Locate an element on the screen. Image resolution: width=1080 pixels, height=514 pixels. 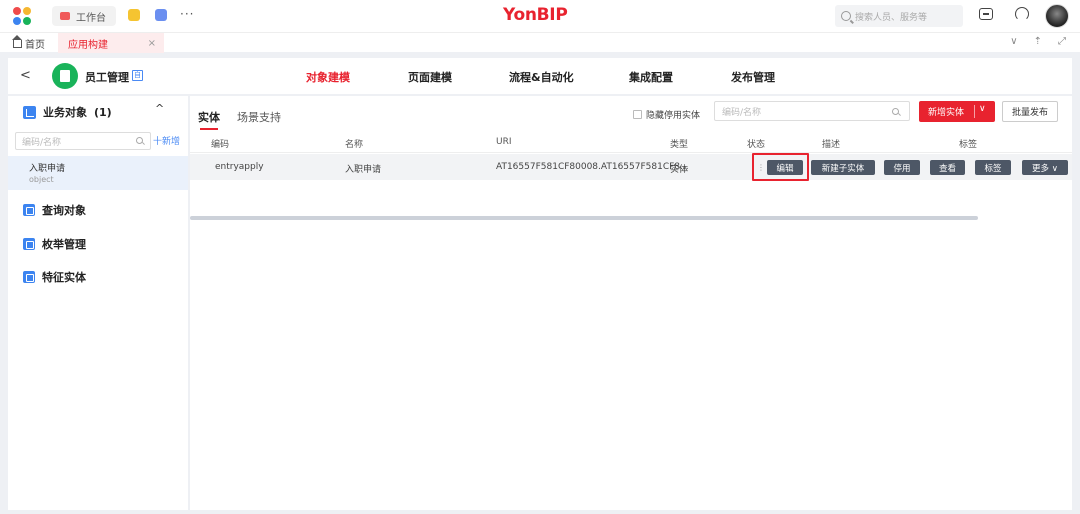
nav-page-modeling: 页面建模 is located at coordinates (430, 77).